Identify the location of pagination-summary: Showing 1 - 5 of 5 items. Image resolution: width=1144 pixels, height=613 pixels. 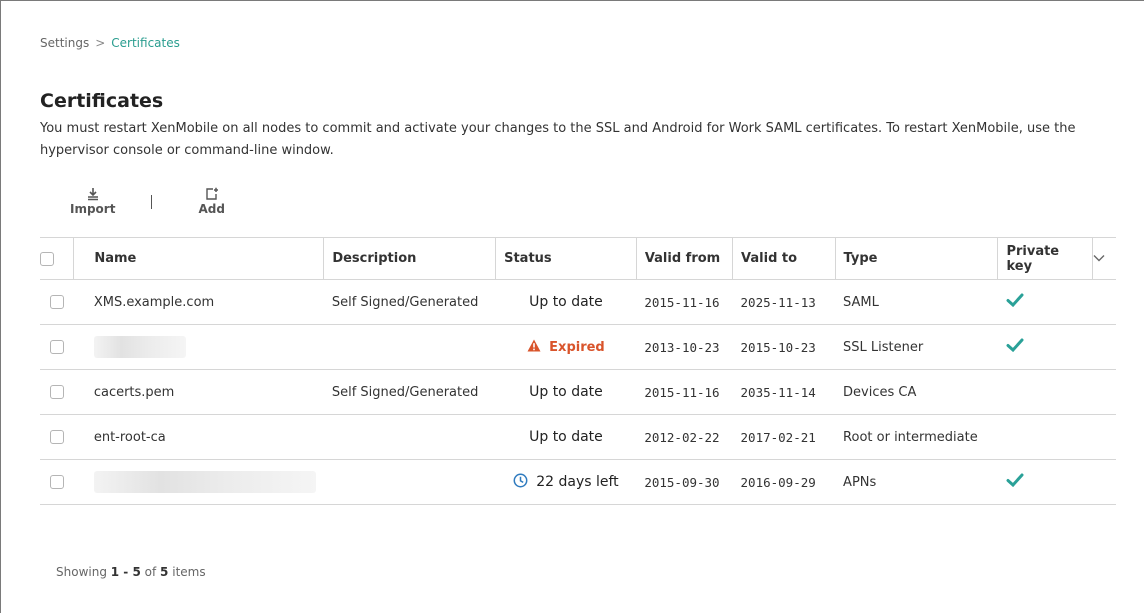
(131, 572).